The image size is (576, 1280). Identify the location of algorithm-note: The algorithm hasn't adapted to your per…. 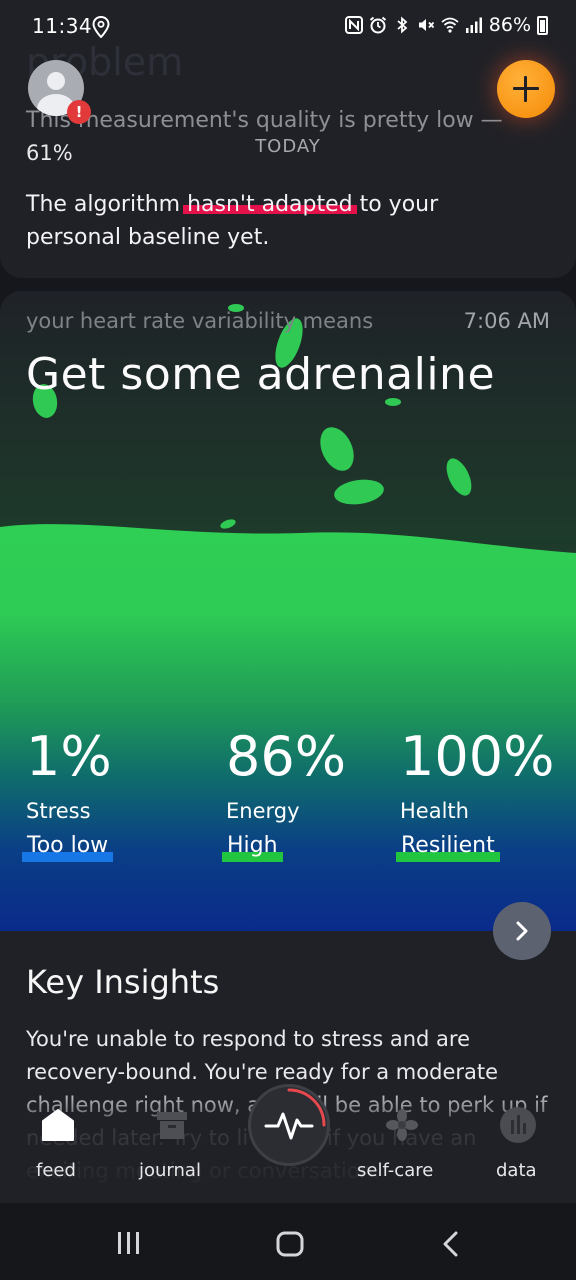
(261, 221).